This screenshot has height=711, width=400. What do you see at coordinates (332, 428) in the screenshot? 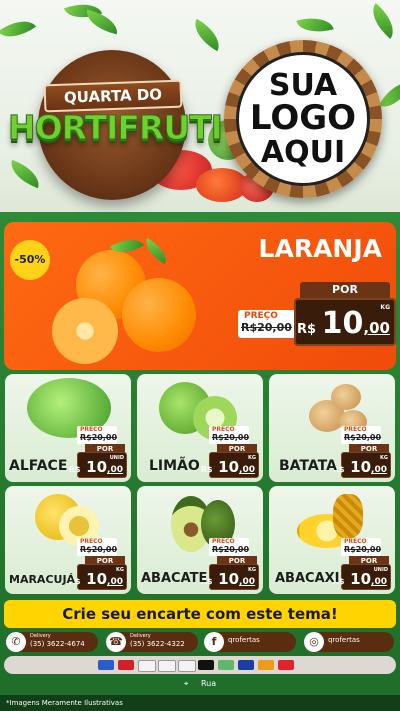
I see `product-card: PRECO R$20,00 POR KG R$ 10,00 BATATA` at bounding box center [332, 428].